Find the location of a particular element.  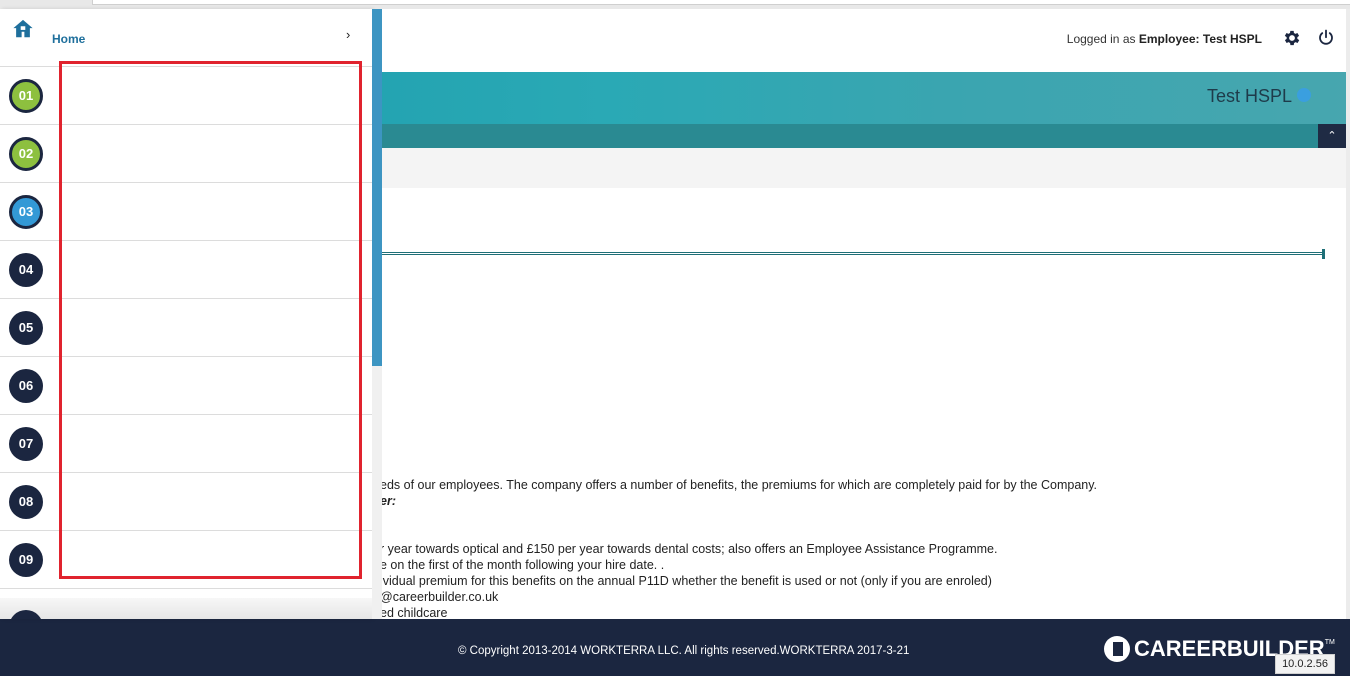

step-number: 03 is located at coordinates (26, 212).